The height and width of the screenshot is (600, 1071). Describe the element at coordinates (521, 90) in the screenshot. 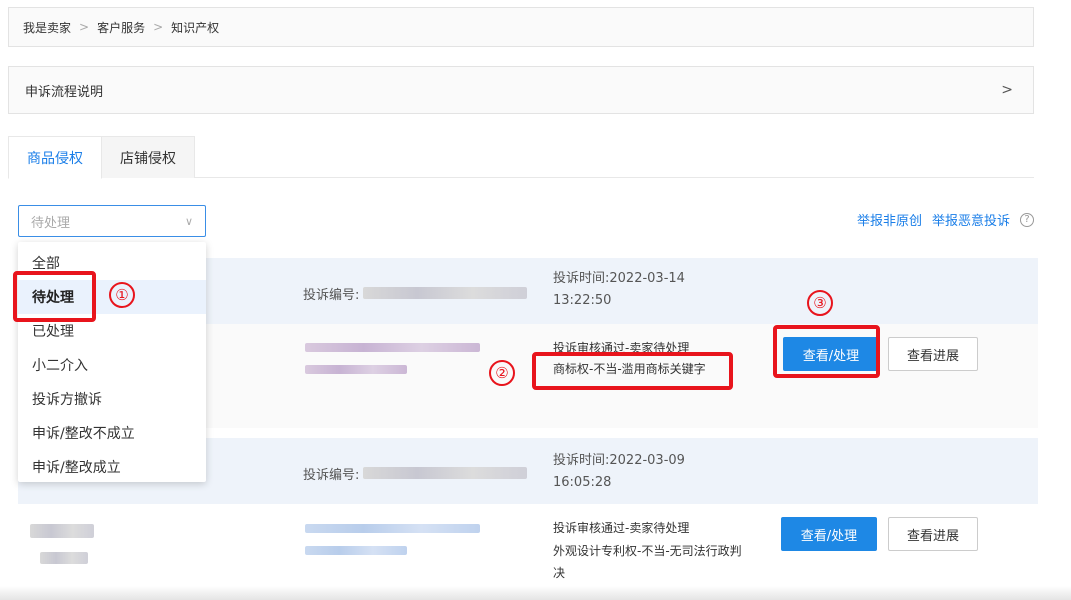

I see `appeal-process-bar: 申诉流程说明 >` at that location.